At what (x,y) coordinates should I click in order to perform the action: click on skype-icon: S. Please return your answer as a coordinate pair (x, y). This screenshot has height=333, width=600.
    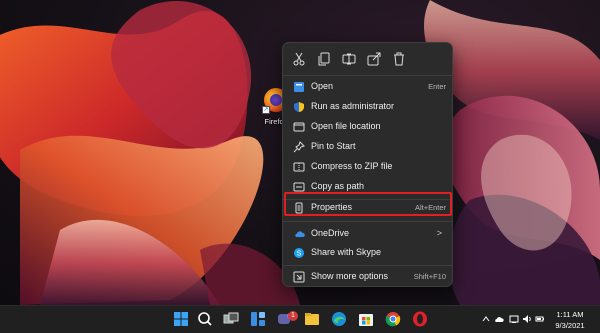
    Looking at the image, I should click on (299, 253).